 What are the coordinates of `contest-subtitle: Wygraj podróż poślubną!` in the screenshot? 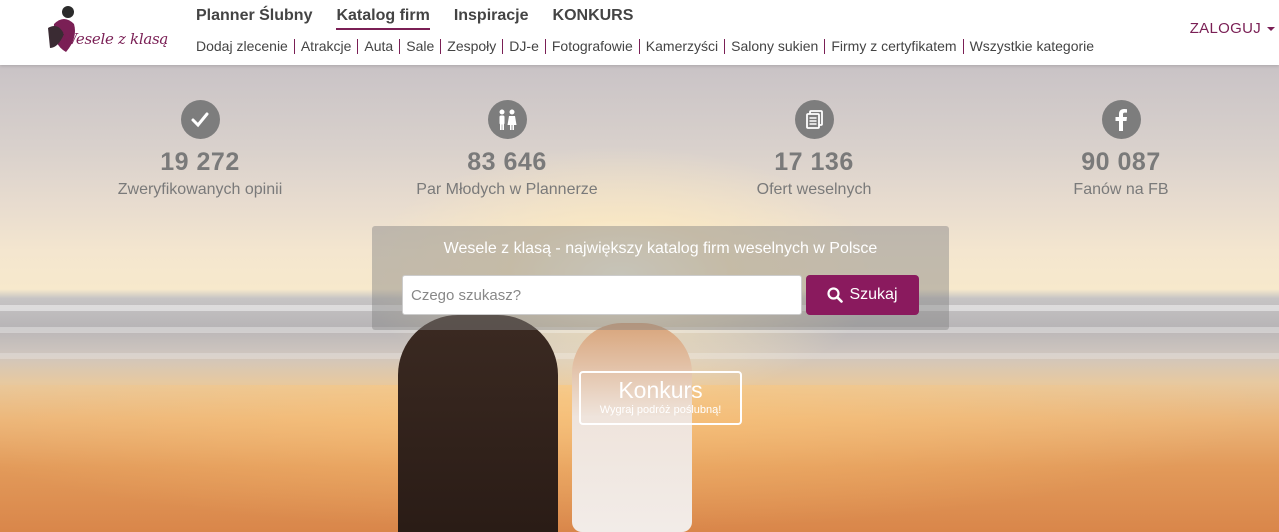 It's located at (660, 410).